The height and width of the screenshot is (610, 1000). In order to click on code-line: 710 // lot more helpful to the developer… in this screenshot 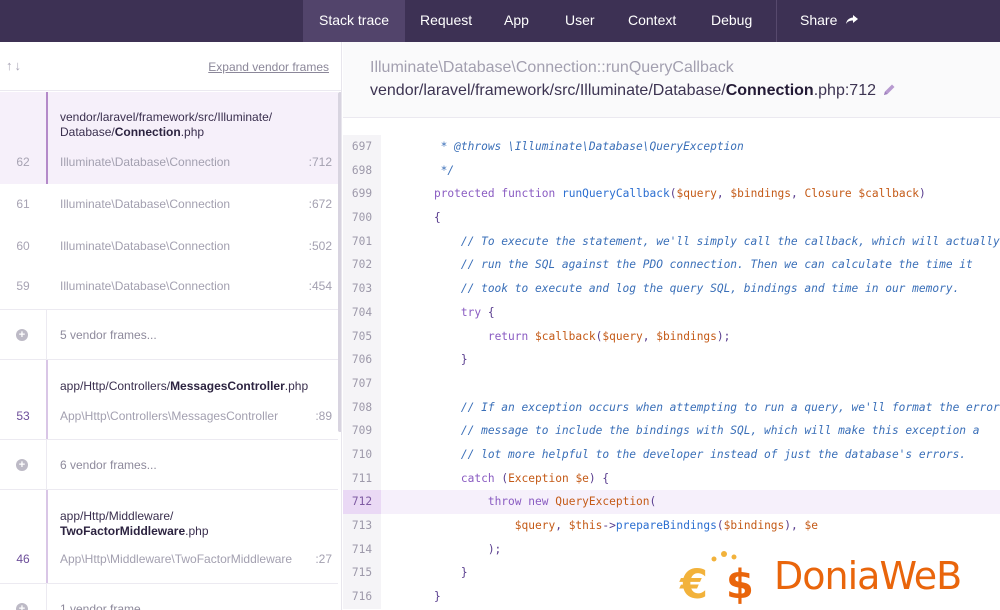, I will do `click(671, 454)`.